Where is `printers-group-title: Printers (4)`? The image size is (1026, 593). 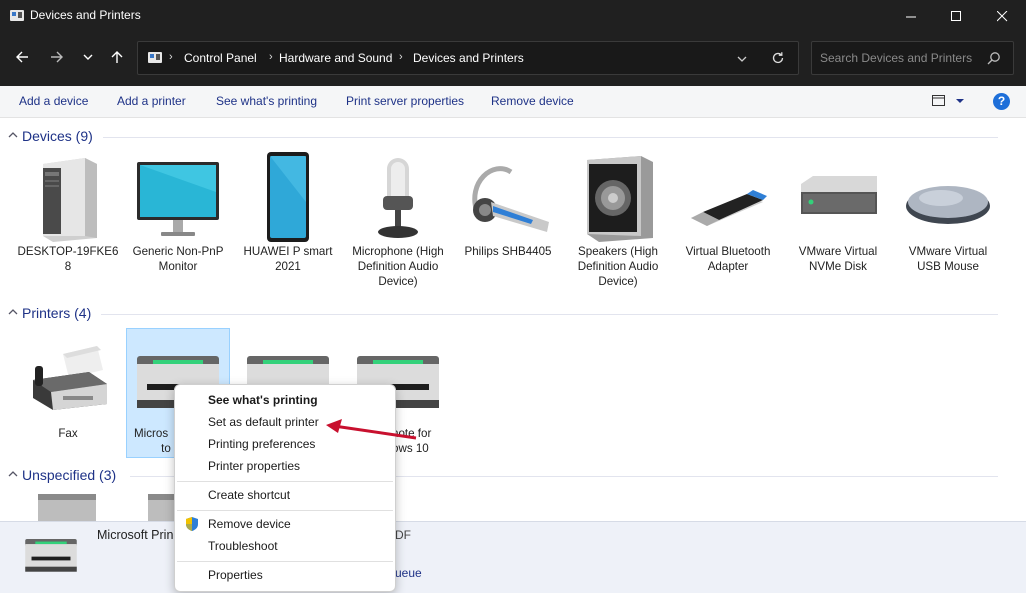 printers-group-title: Printers (4) is located at coordinates (57, 313).